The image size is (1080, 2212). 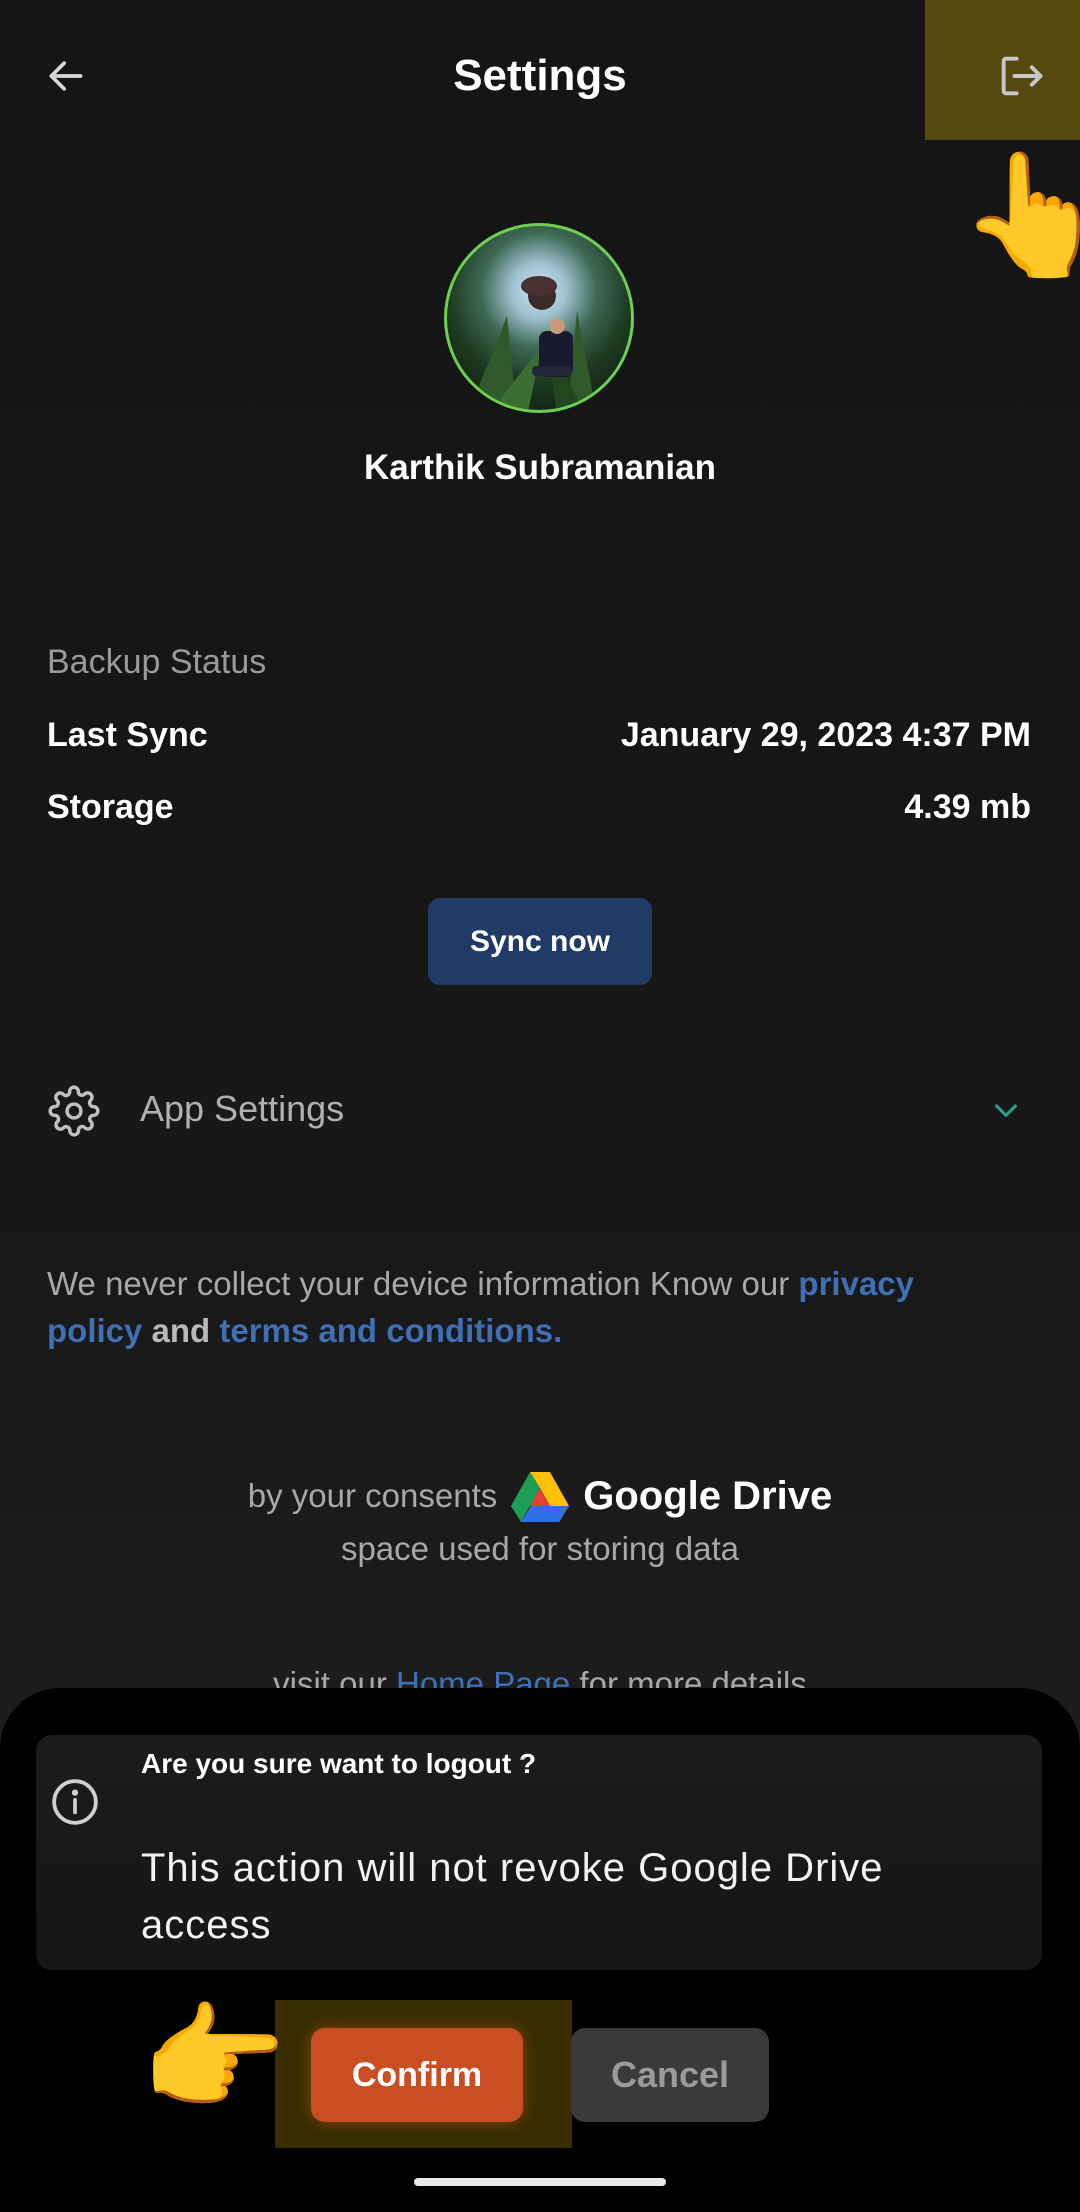 What do you see at coordinates (540, 467) in the screenshot?
I see `user-name: Karthik Subramanian` at bounding box center [540, 467].